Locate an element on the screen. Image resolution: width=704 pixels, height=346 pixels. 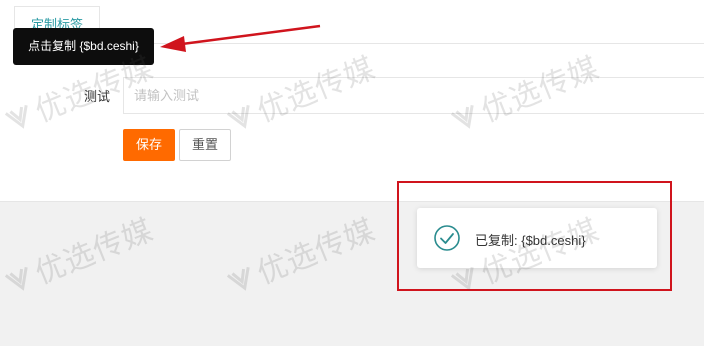
test-input is located at coordinates (413, 95).